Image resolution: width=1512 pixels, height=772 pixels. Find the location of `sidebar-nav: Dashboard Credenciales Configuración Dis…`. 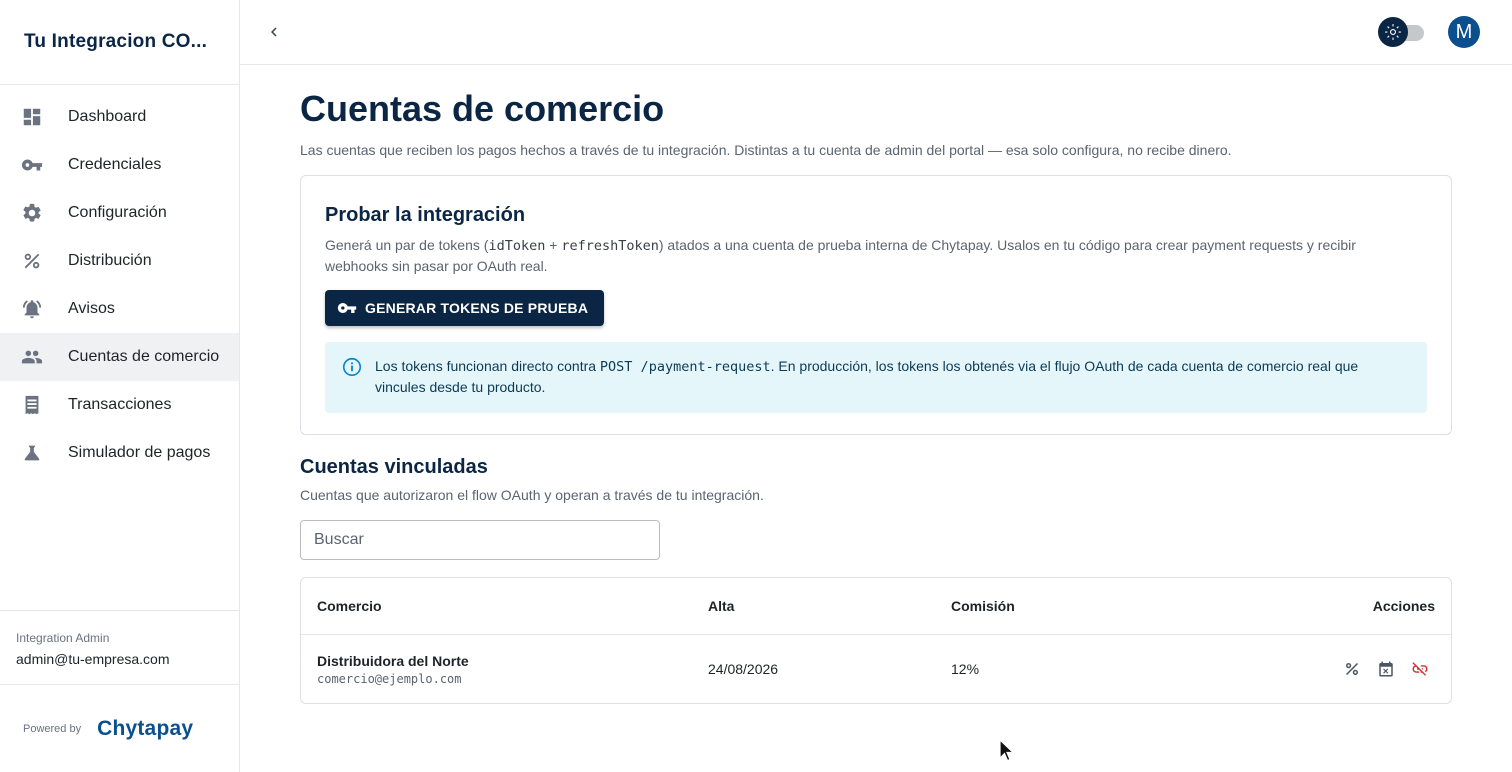

sidebar-nav: Dashboard Credenciales Configuración Dis… is located at coordinates (119, 281).